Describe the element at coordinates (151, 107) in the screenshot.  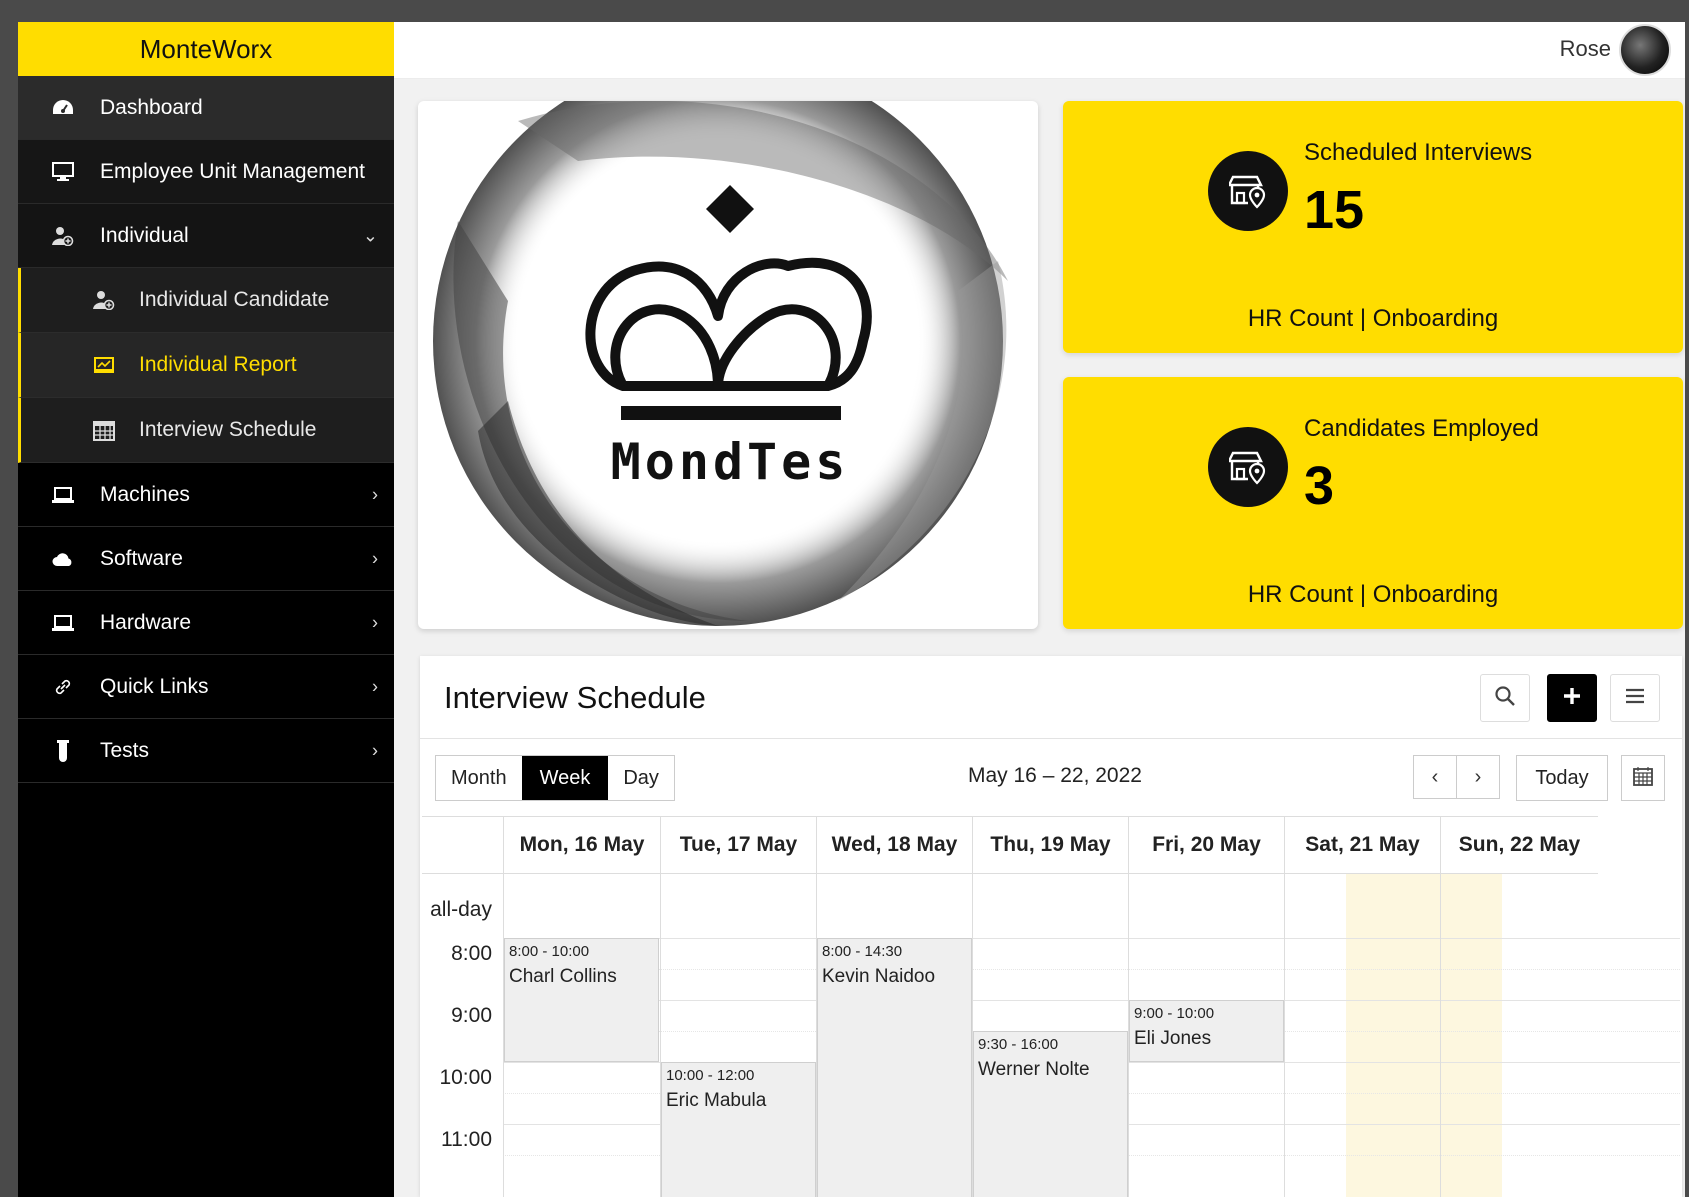
I see `sidebar-item-label: Dashboard` at that location.